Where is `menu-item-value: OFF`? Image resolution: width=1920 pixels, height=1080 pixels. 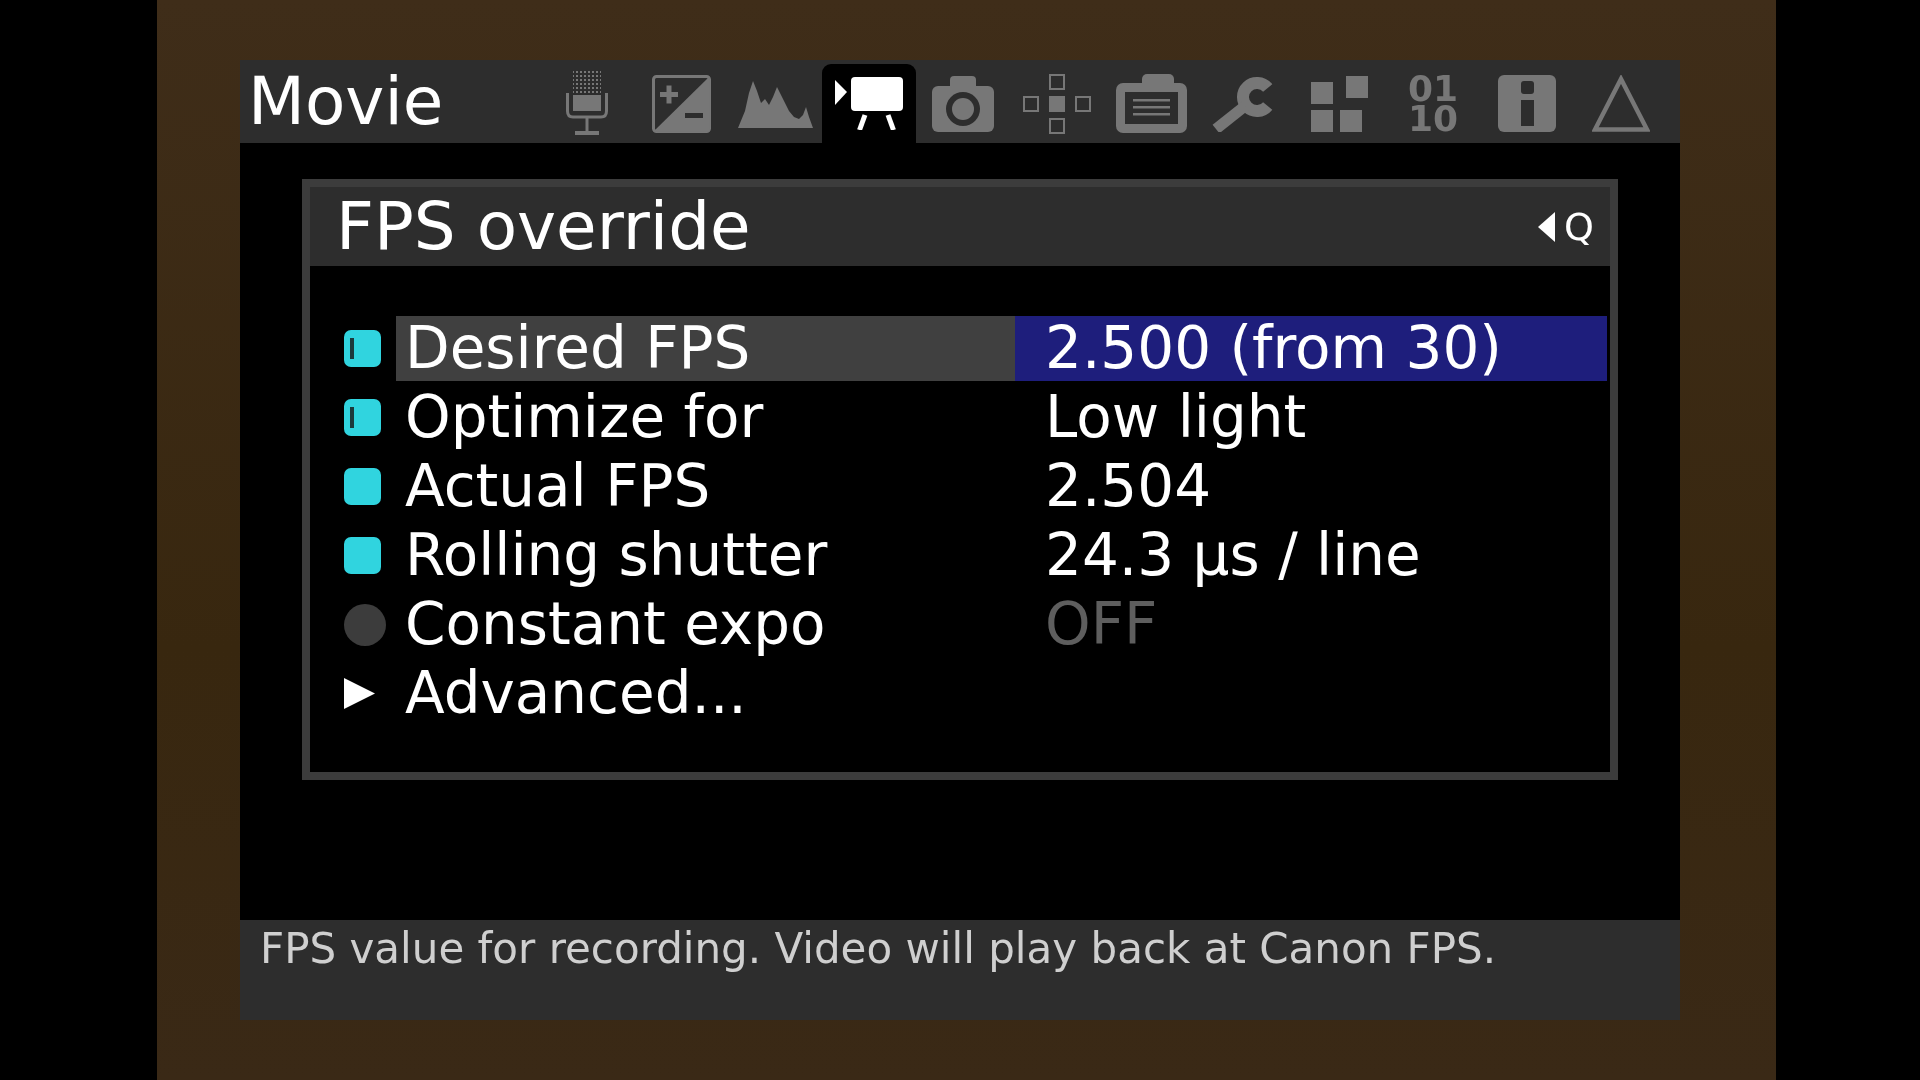 menu-item-value: OFF is located at coordinates (1101, 624).